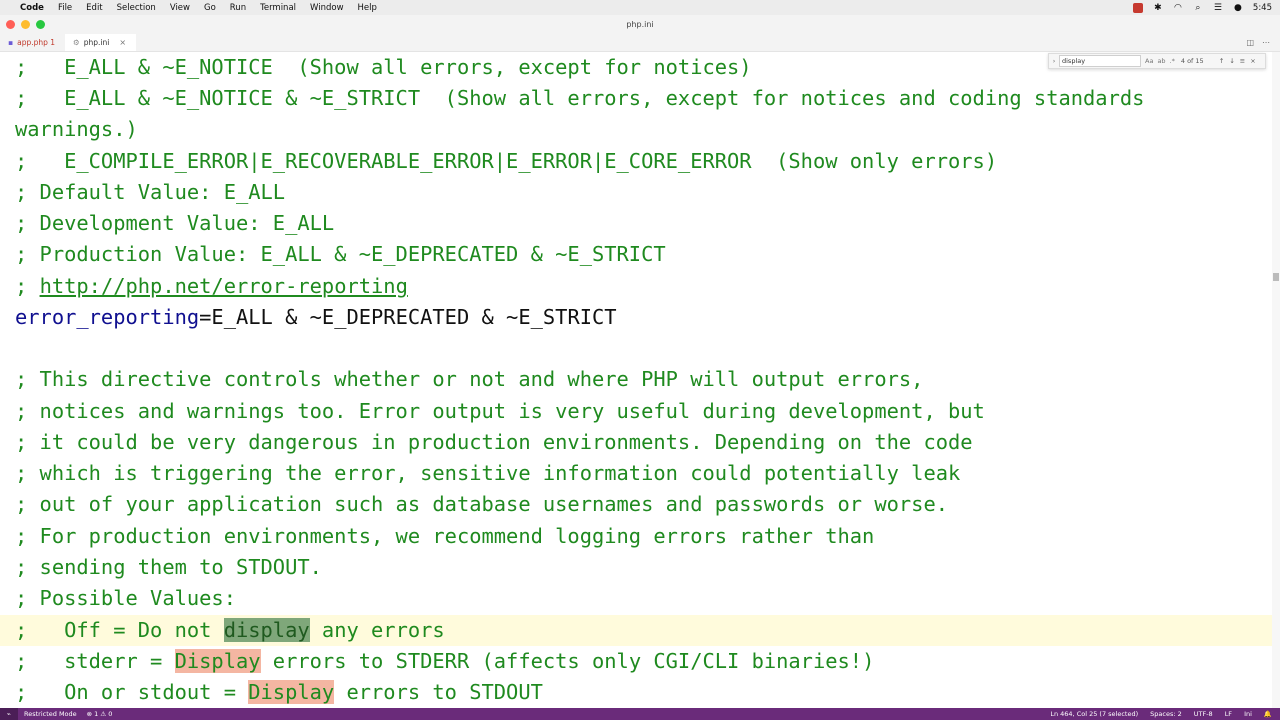 The width and height of the screenshot is (1280, 720). What do you see at coordinates (438, 692) in the screenshot?
I see `text-segment: errors to STDOUT` at bounding box center [438, 692].